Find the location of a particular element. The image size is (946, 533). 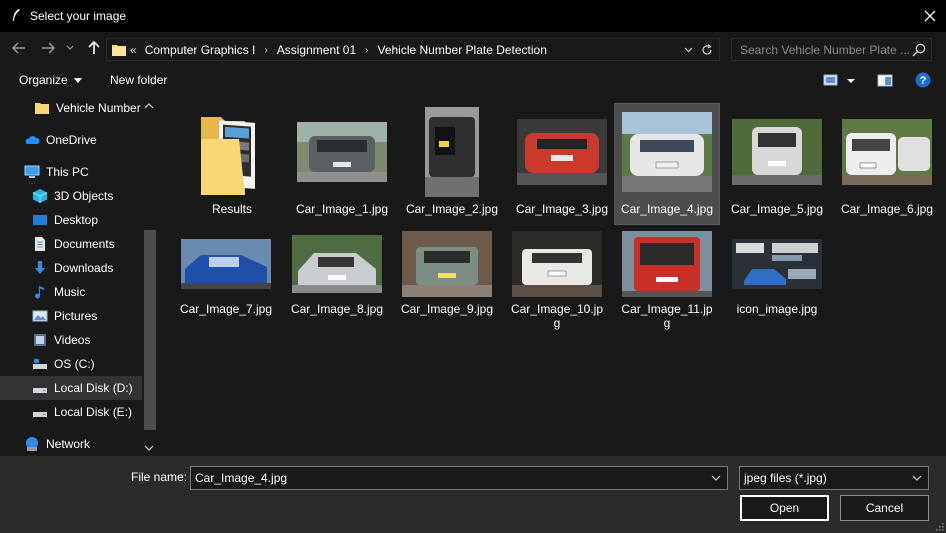

file-type-select: jpeg files (*.jpg) is located at coordinates (834, 478).